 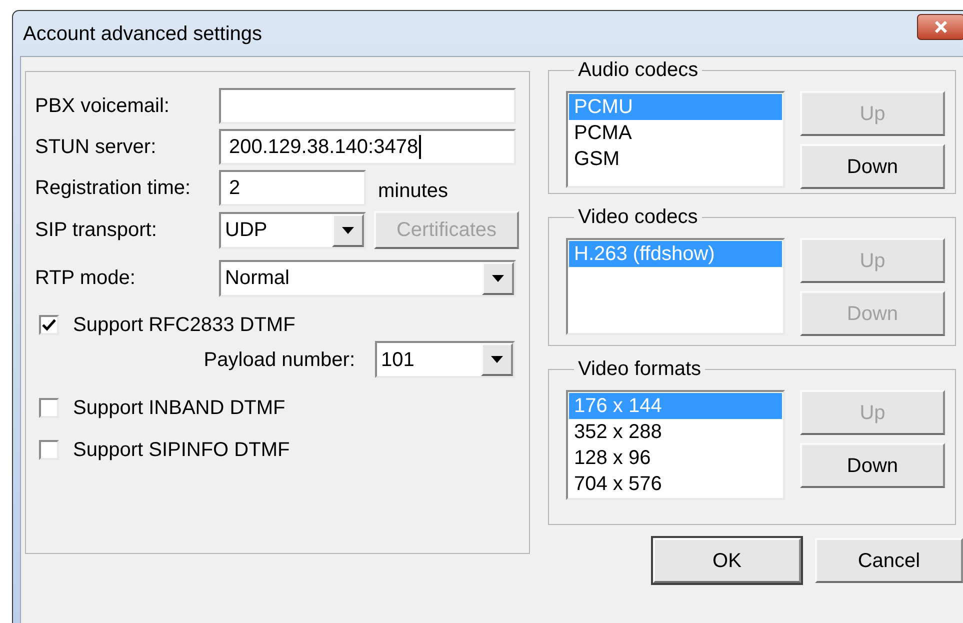 What do you see at coordinates (85, 278) in the screenshot?
I see `field-label: RTP mode:` at bounding box center [85, 278].